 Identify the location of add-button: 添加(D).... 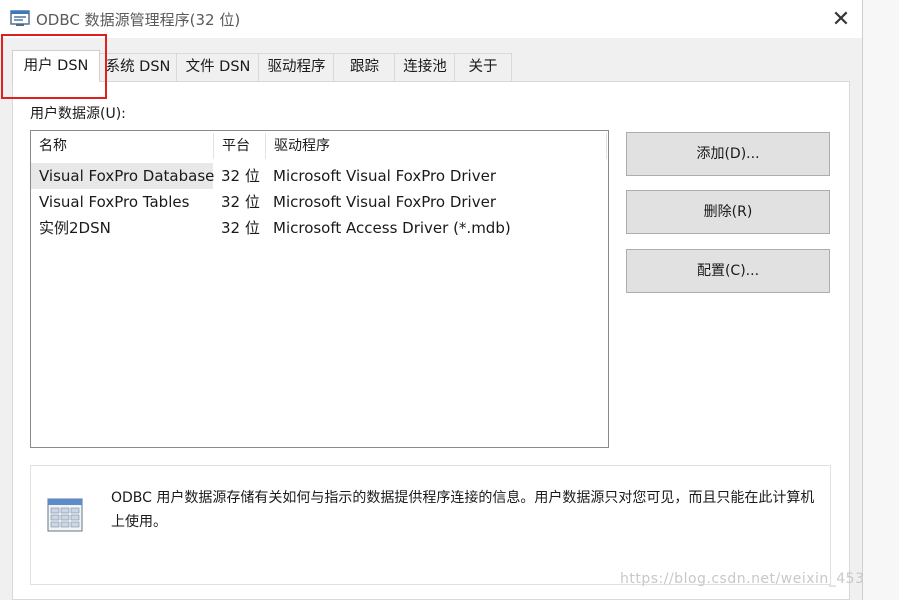
(728, 154).